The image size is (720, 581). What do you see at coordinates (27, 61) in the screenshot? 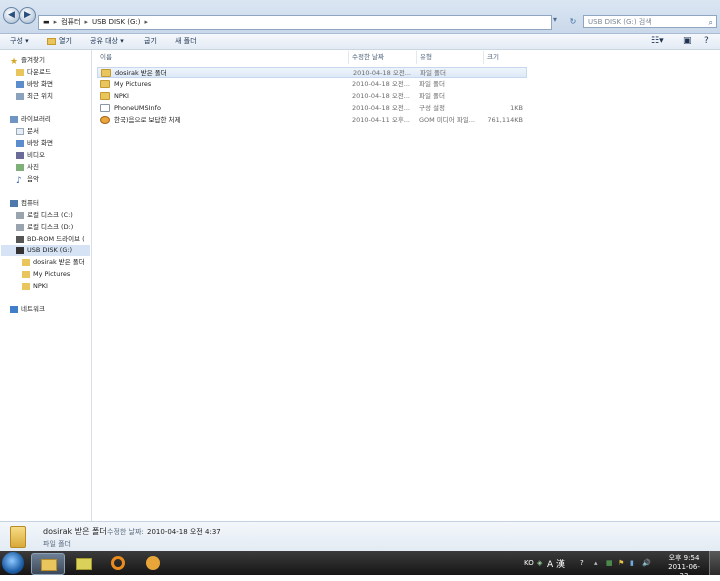
I see `nav-favorites: ★ 즐겨찾기` at bounding box center [27, 61].